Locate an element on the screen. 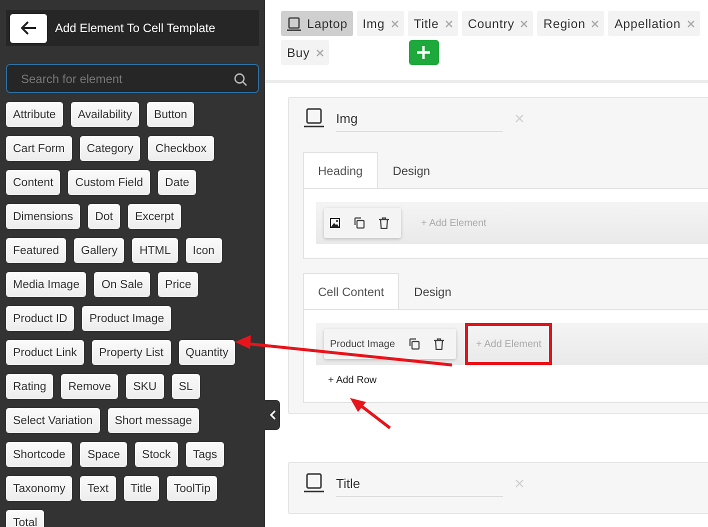 This screenshot has width=708, height=527. section-tab: Heading is located at coordinates (340, 170).